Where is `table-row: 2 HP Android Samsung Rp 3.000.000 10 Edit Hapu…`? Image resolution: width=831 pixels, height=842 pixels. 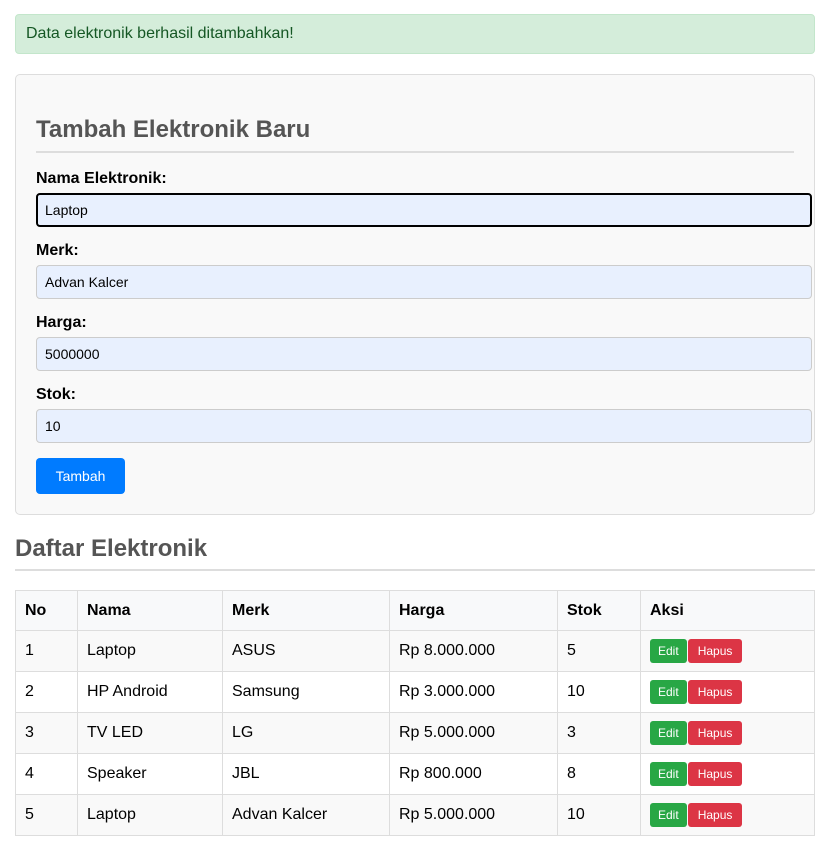 table-row: 2 HP Android Samsung Rp 3.000.000 10 Edit Hapu… is located at coordinates (415, 692).